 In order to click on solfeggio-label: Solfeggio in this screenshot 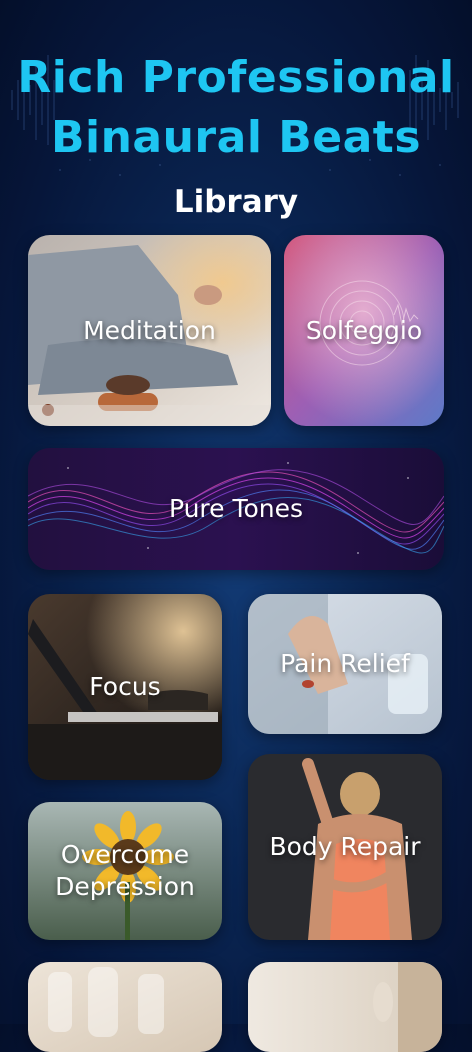, I will do `click(364, 330)`.